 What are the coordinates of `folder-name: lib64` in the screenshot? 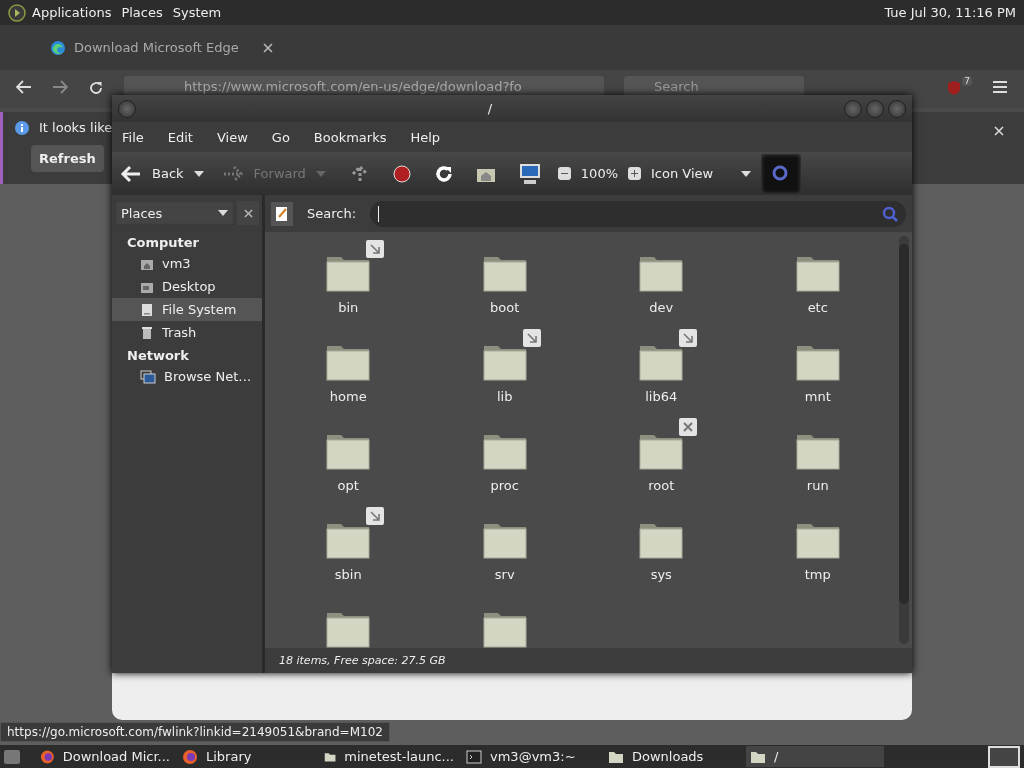 It's located at (661, 396).